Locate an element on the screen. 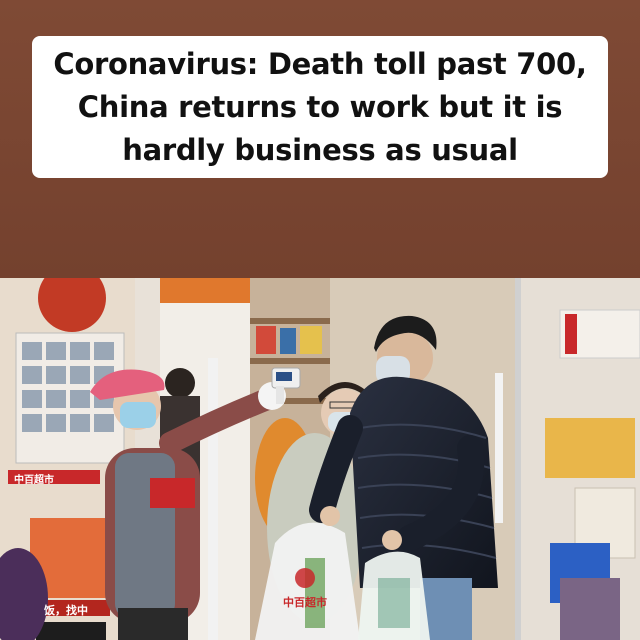 This screenshot has width=640, height=640. product-boxes is located at coordinates (590, 448).